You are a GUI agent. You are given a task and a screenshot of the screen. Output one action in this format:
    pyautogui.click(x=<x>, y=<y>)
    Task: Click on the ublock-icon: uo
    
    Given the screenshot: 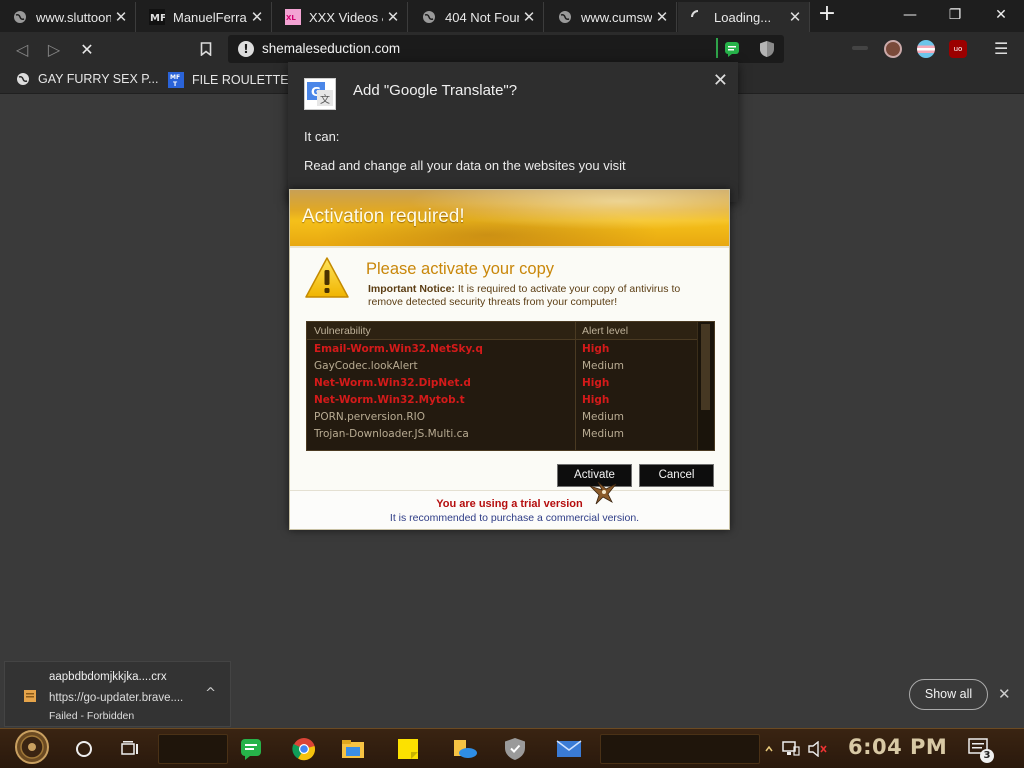 What is the action you would take?
    pyautogui.click(x=958, y=49)
    